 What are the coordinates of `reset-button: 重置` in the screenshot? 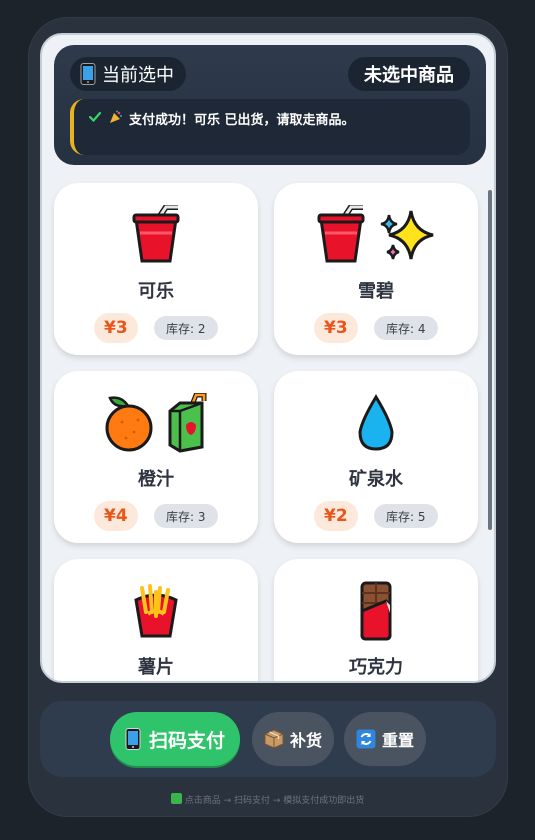 It's located at (385, 739).